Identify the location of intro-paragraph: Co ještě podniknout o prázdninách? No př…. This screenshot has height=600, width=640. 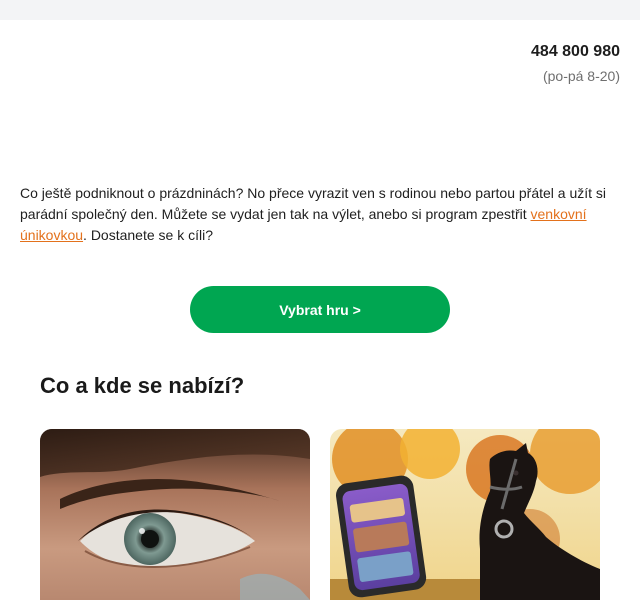
(320, 214).